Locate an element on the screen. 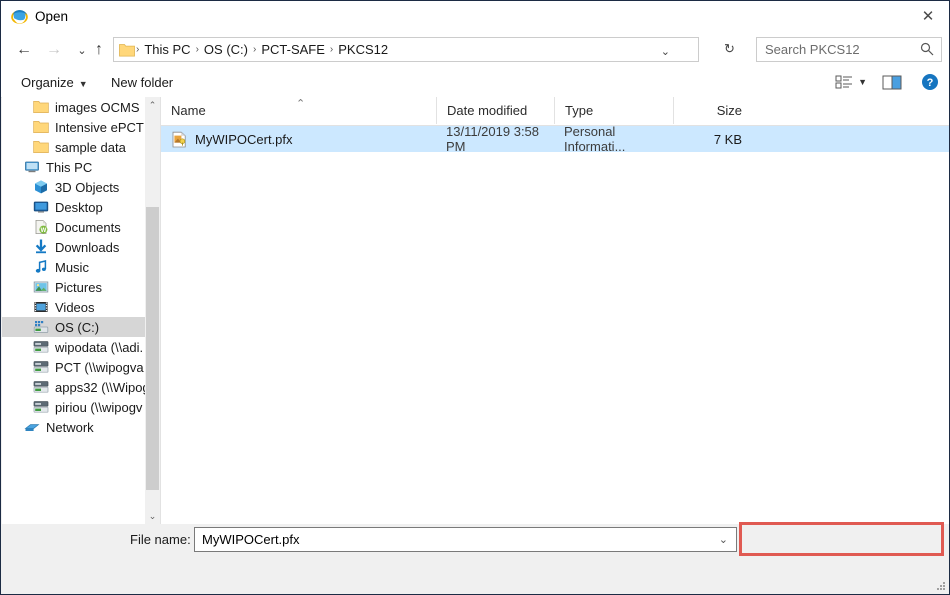 The image size is (950, 595). preview-pane-icon is located at coordinates (892, 82).